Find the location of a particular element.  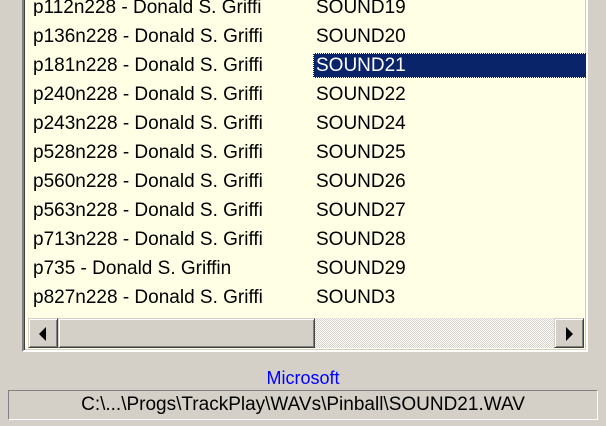

list-item: p735 - Donald S. Griffin SOUND29 is located at coordinates (307, 268).